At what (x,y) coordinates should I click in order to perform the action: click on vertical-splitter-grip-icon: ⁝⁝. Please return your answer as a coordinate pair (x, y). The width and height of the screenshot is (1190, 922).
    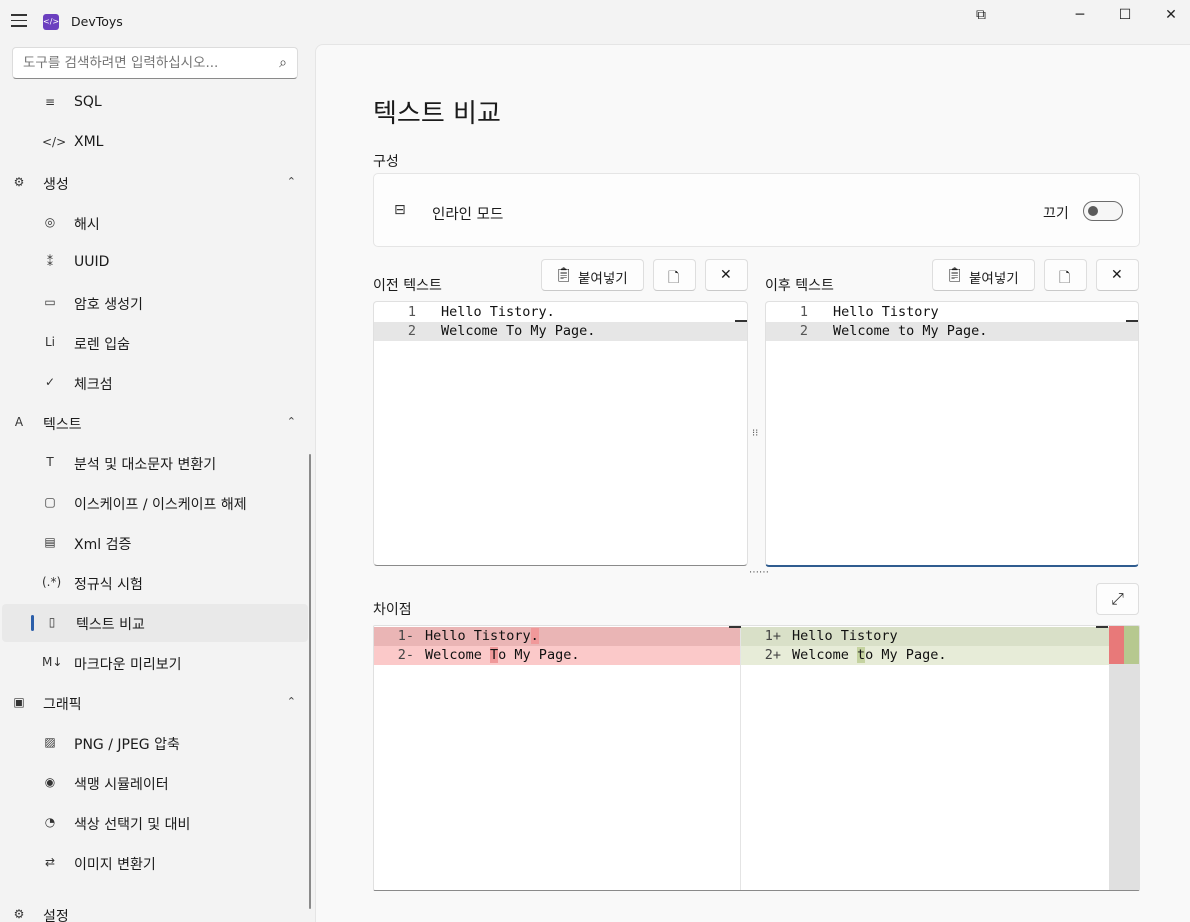
    Looking at the image, I should click on (755, 433).